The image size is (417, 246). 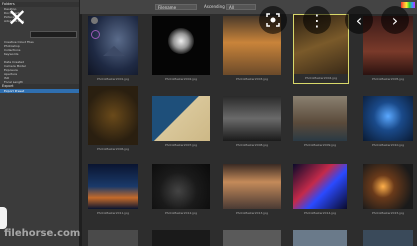 What do you see at coordinates (94, 20) in the screenshot?
I see `rotate-left-icon` at bounding box center [94, 20].